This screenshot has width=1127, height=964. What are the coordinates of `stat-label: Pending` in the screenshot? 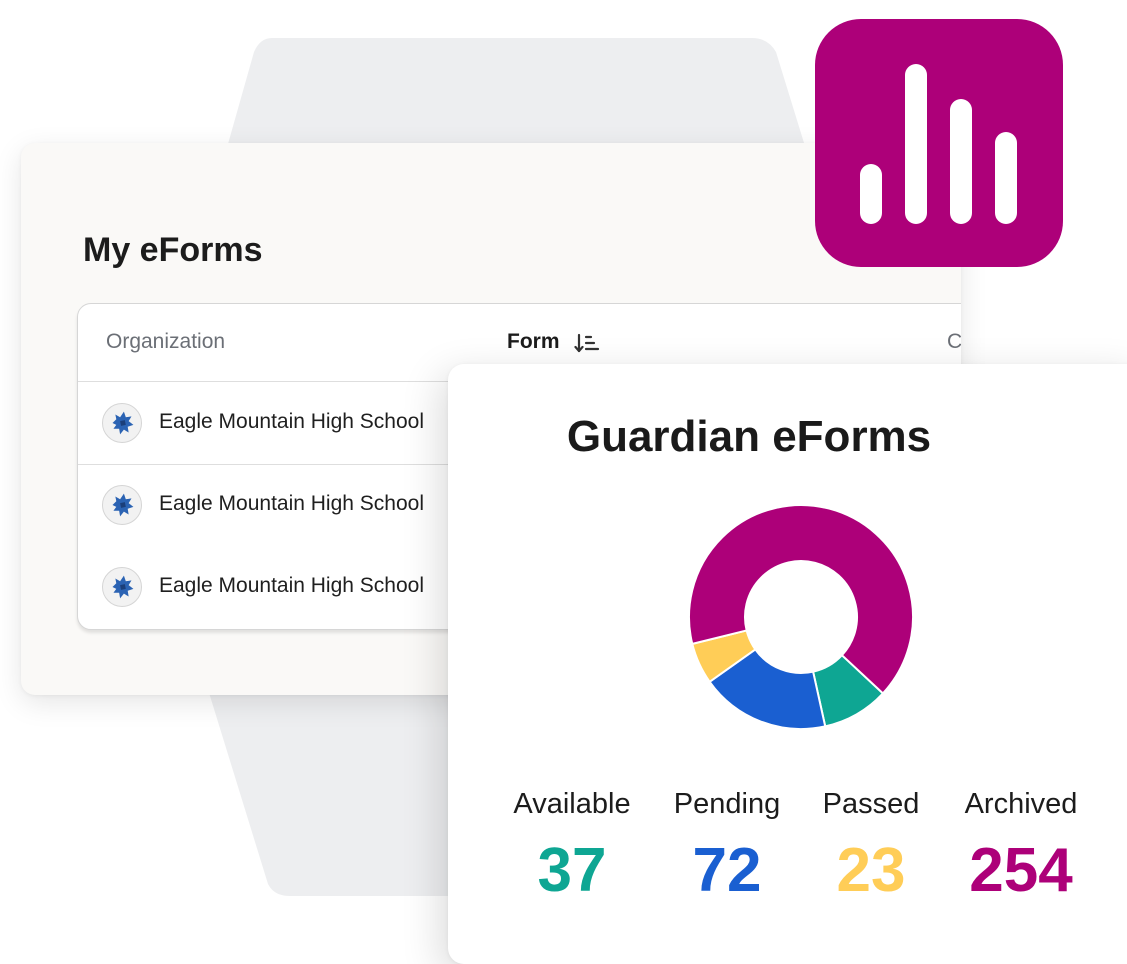 It's located at (727, 804).